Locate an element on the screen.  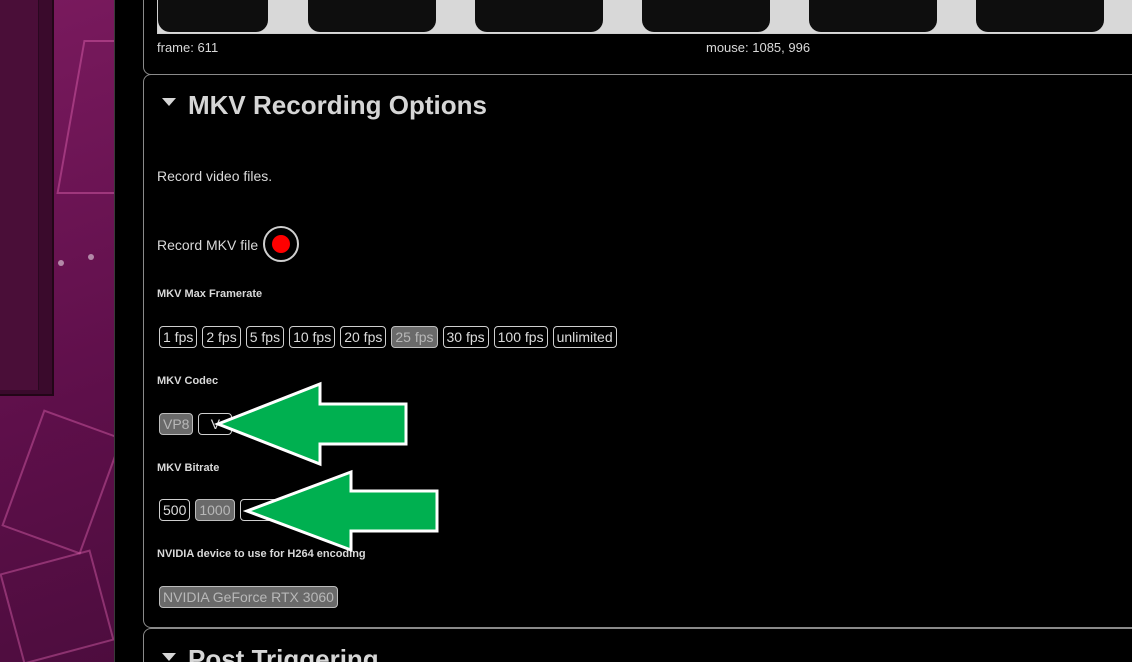
bitrate-option: 500 is located at coordinates (175, 510).